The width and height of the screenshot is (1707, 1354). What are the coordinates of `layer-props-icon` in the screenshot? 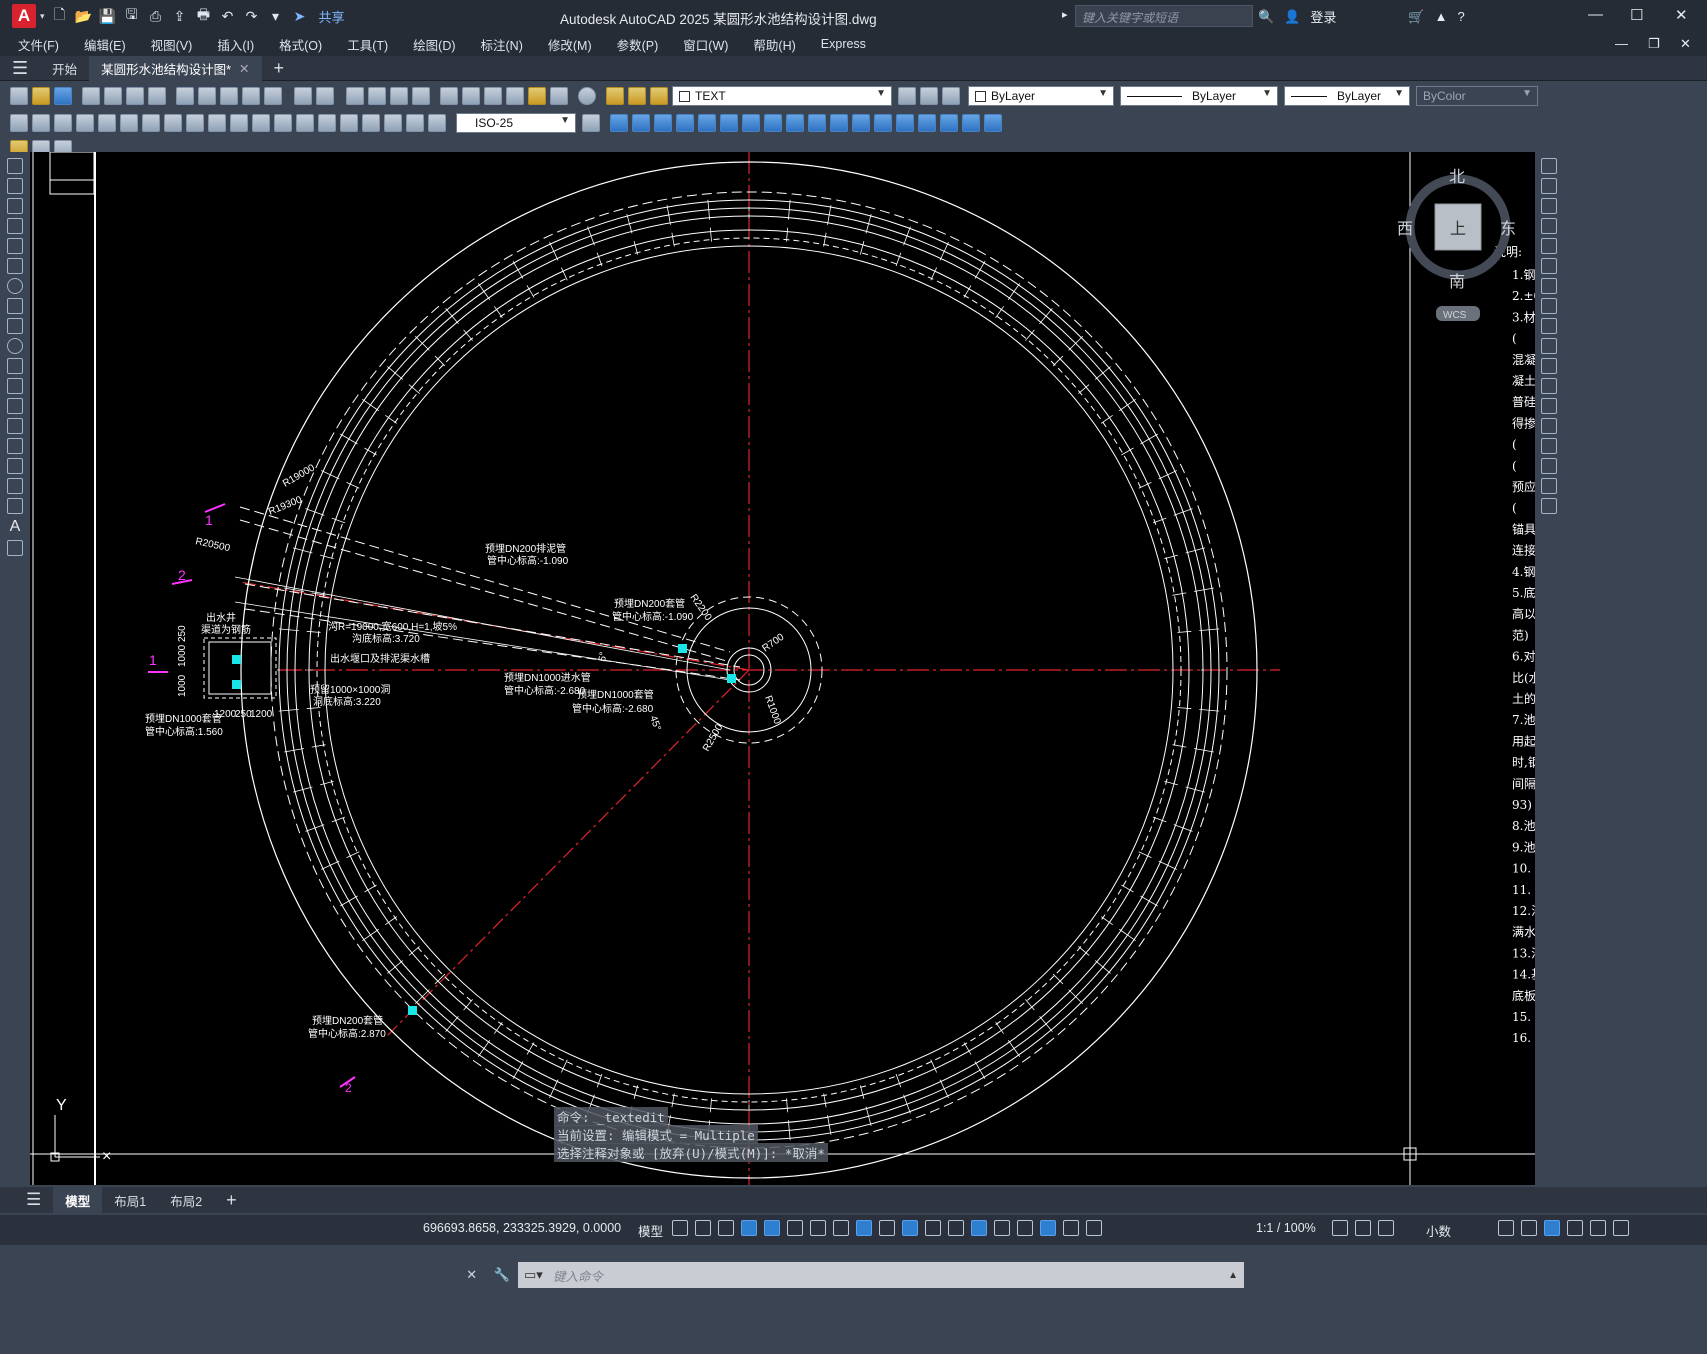 It's located at (615, 96).